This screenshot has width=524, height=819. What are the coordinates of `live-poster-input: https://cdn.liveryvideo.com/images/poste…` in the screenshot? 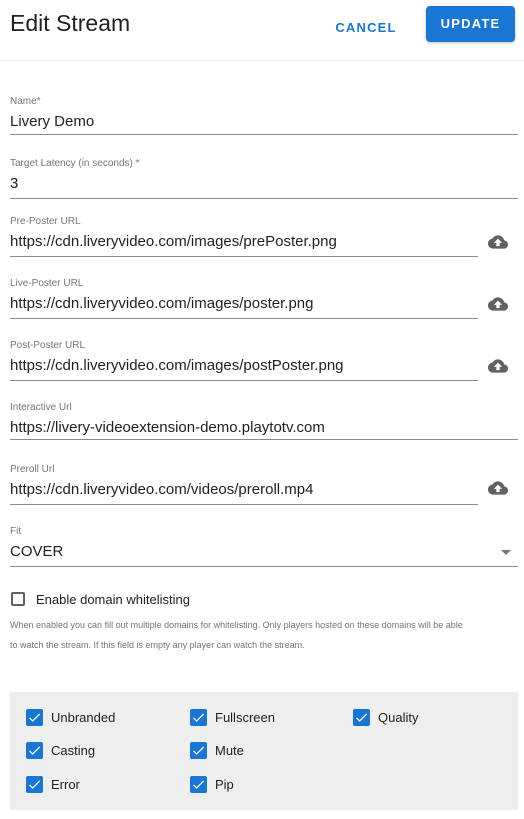 It's located at (162, 303).